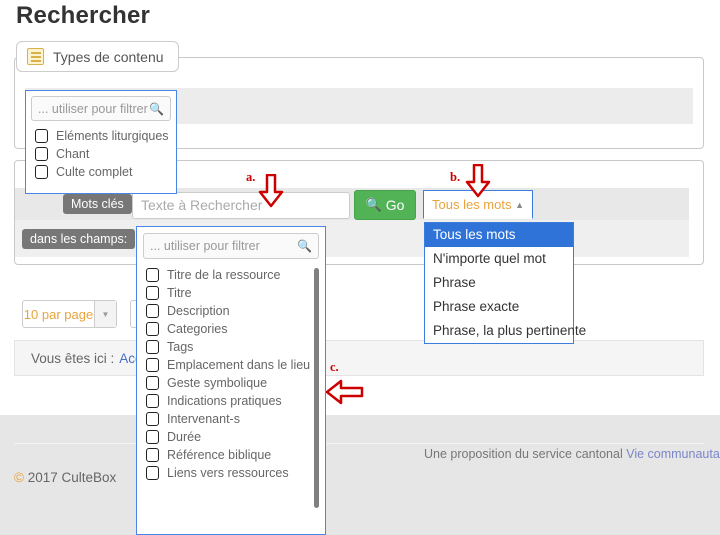 This screenshot has width=720, height=535. What do you see at coordinates (359, 443) in the screenshot?
I see `footer-divider` at bounding box center [359, 443].